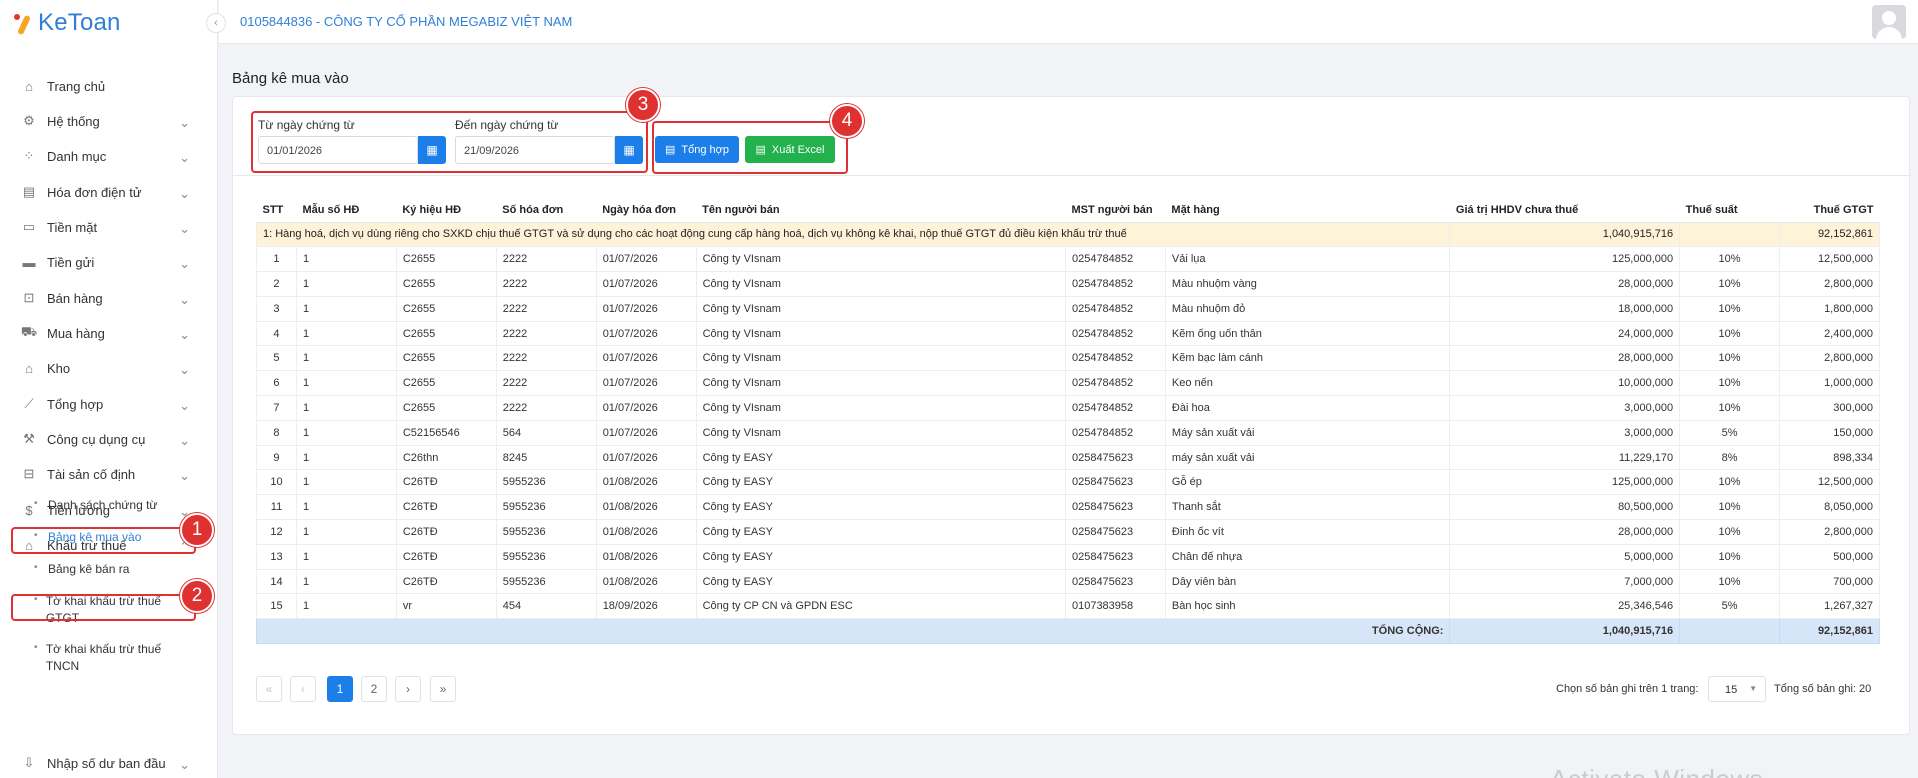 The width and height of the screenshot is (1918, 778). Describe the element at coordinates (105, 474) in the screenshot. I see `sidebar-item-12: ⊟ Tài sản cố định ⌄` at that location.